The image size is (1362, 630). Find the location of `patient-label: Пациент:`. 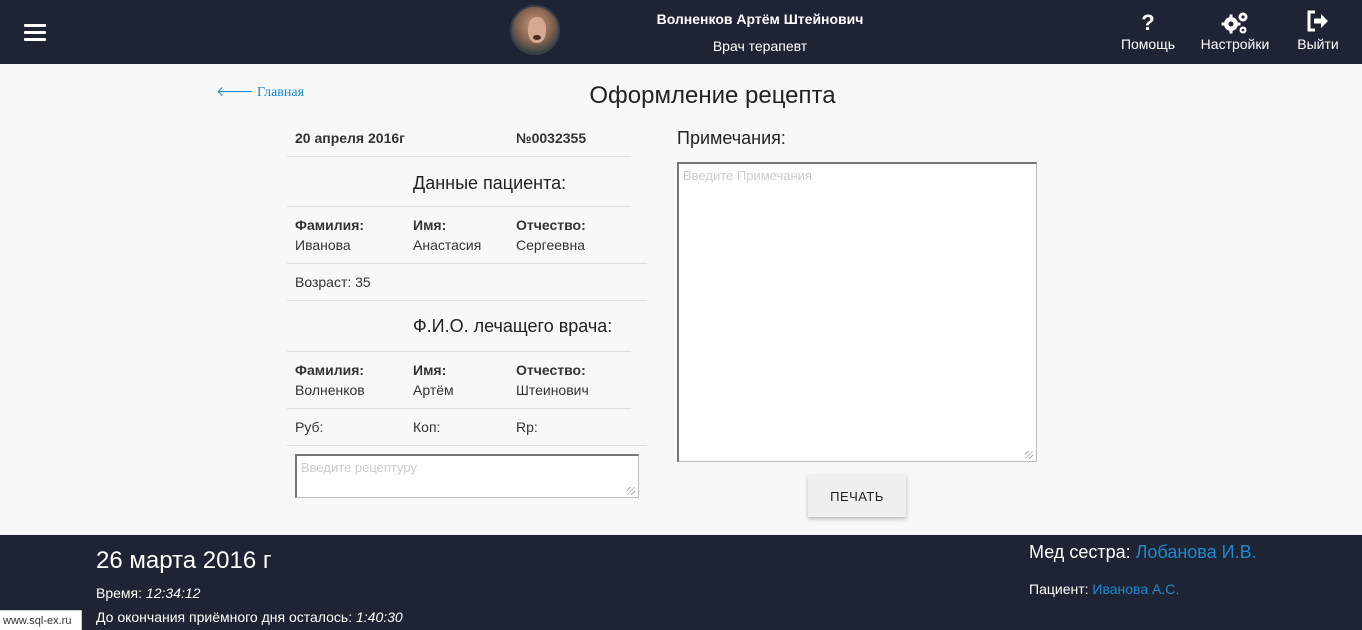

patient-label: Пациент: is located at coordinates (1061, 589).